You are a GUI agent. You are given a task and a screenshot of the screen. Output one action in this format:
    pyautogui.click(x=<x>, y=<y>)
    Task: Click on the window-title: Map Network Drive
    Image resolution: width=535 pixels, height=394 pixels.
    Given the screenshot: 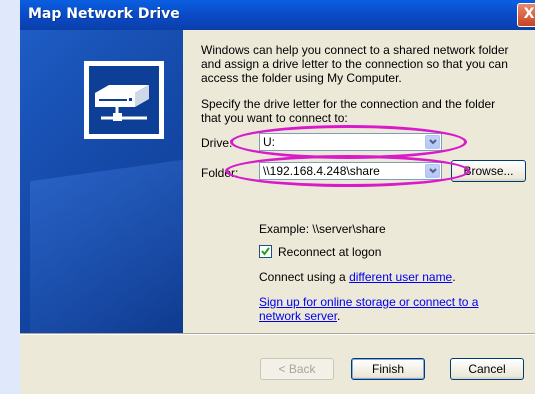 What is the action you would take?
    pyautogui.click(x=104, y=14)
    